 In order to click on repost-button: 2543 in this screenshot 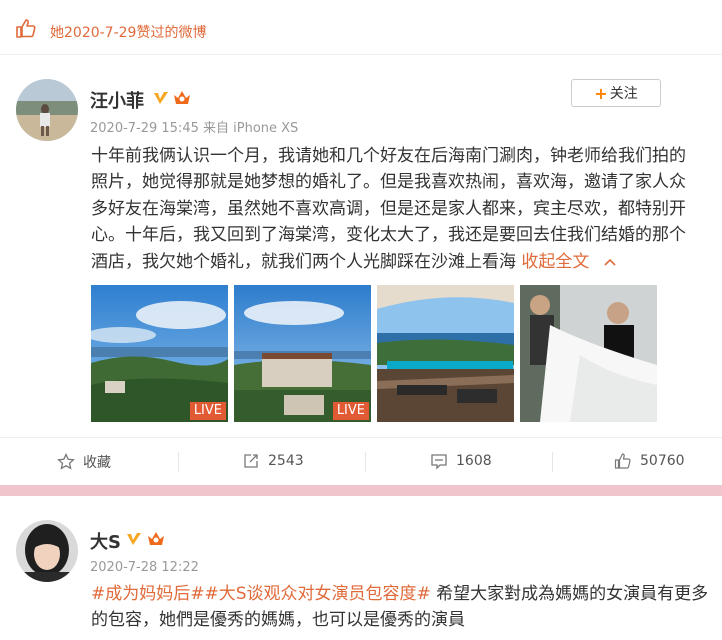, I will do `click(273, 461)`.